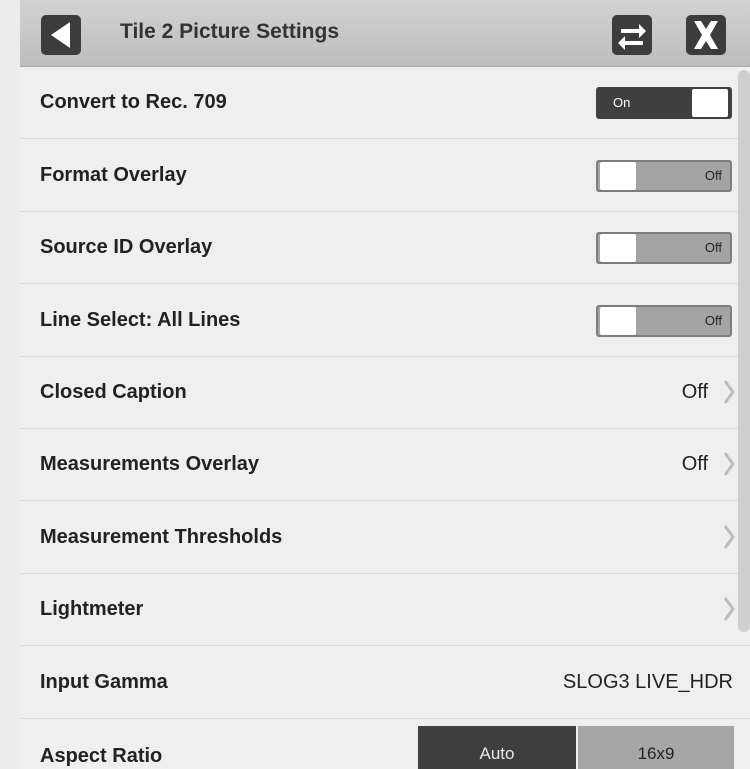  What do you see at coordinates (664, 248) in the screenshot?
I see `source-id-overlay-toggle: Off` at bounding box center [664, 248].